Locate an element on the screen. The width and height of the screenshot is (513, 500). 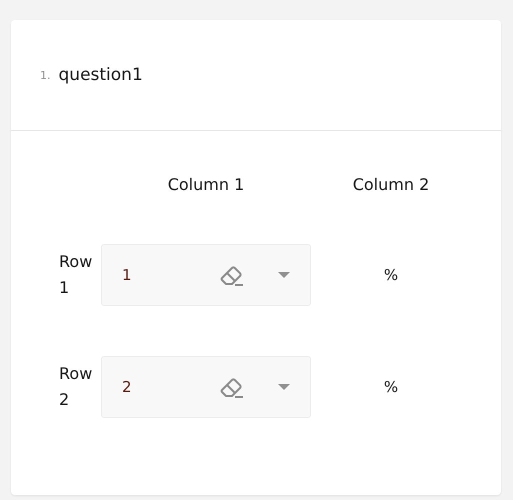
dropdown: 1 is located at coordinates (206, 275).